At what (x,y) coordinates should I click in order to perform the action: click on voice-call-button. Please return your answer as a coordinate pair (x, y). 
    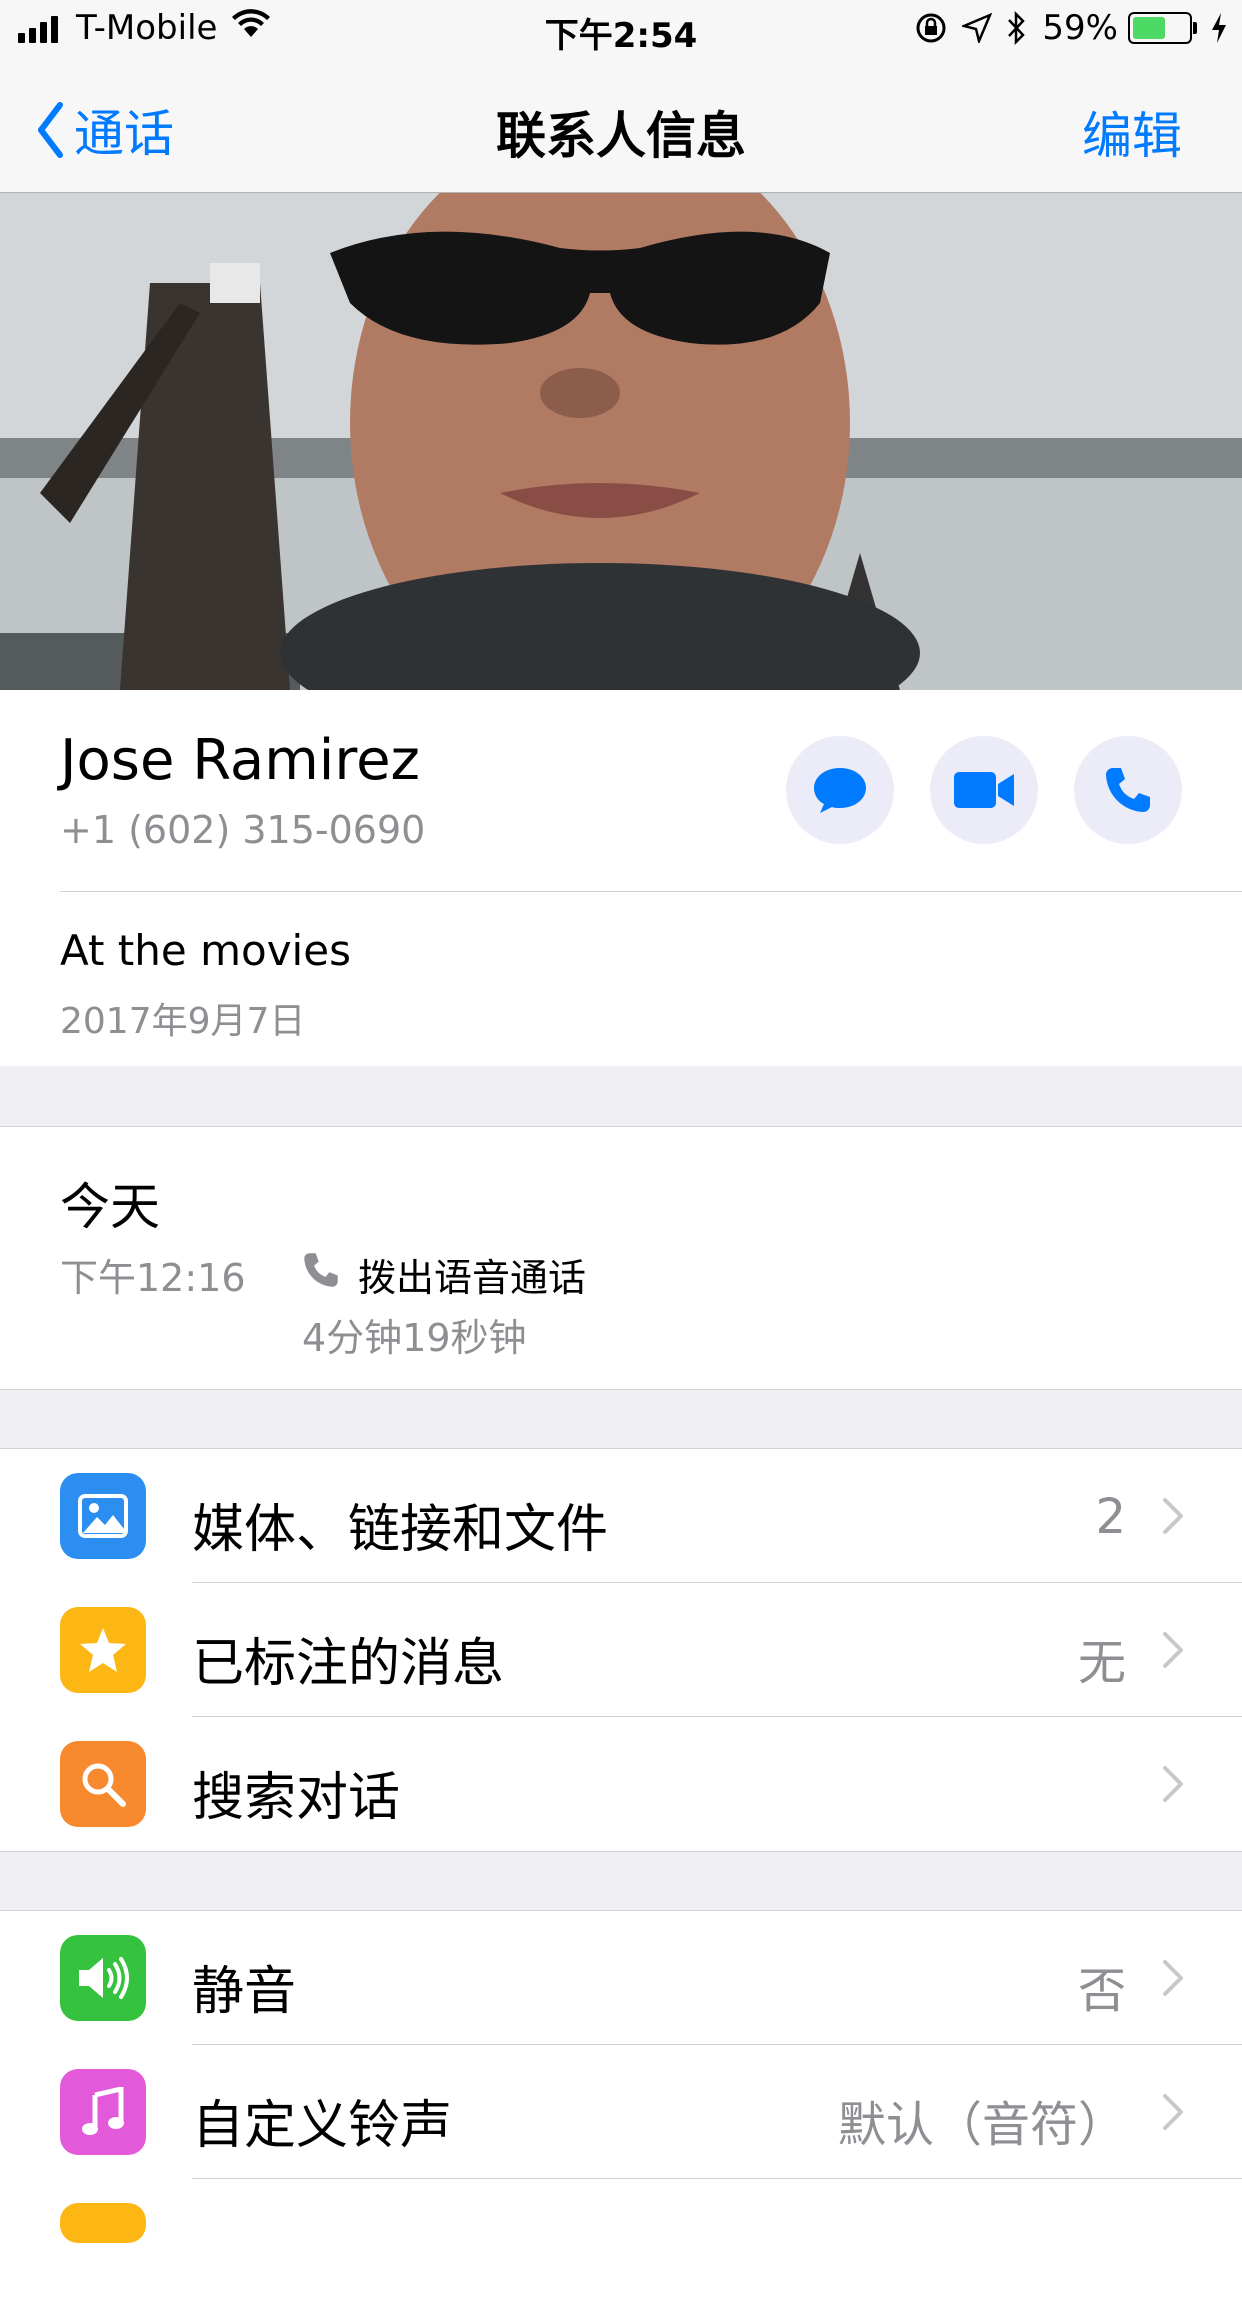
    Looking at the image, I should click on (1128, 790).